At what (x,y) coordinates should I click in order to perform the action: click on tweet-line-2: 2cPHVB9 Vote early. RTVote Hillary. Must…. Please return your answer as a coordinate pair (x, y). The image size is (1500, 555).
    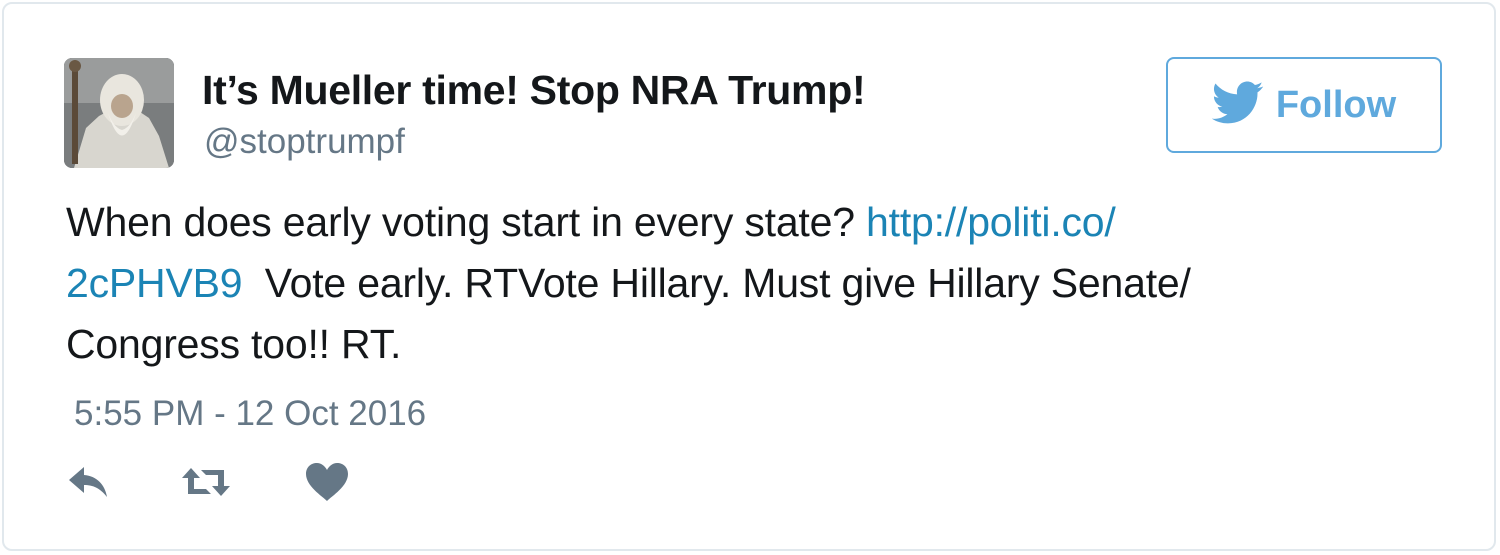
    Looking at the image, I should click on (746, 283).